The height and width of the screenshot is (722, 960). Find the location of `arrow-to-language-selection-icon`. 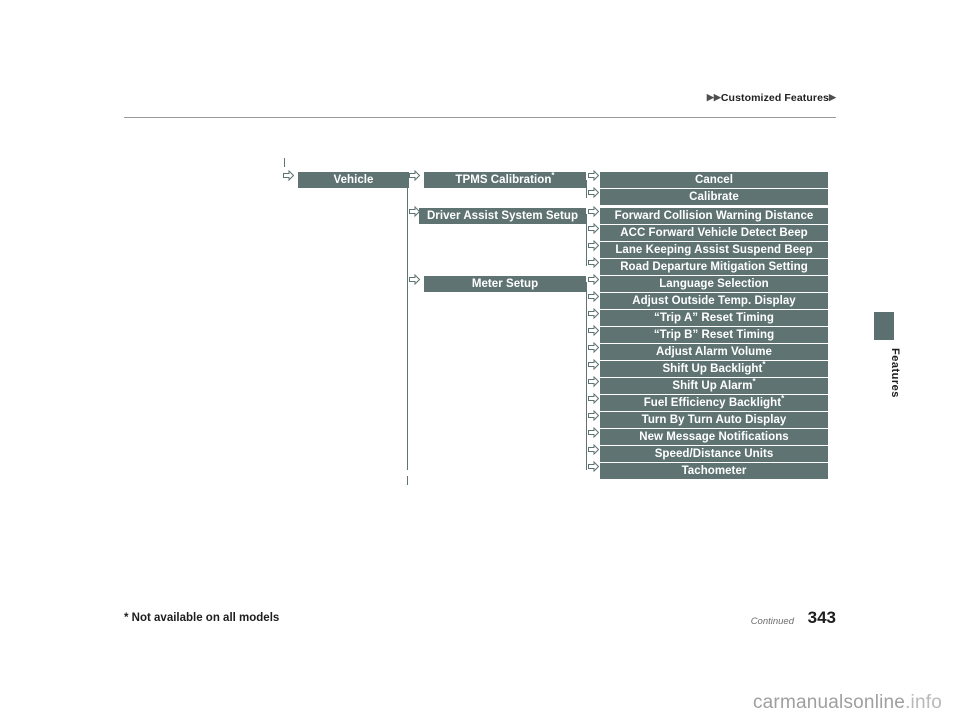

arrow-to-language-selection-icon is located at coordinates (593, 280).